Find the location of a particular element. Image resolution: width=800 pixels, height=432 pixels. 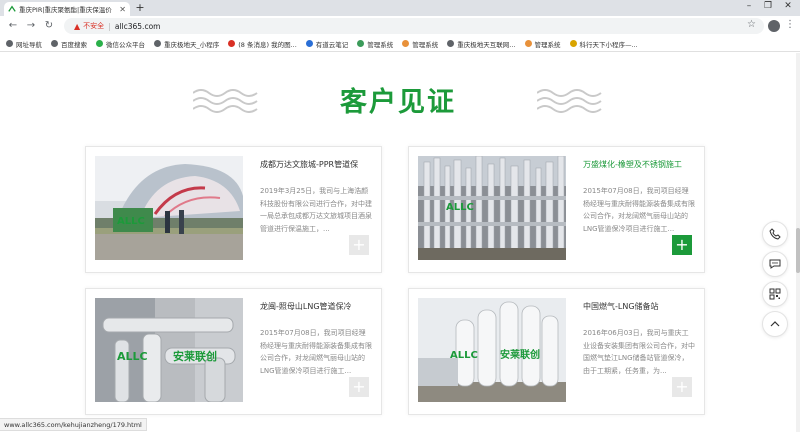

account-avatar is located at coordinates (774, 26).